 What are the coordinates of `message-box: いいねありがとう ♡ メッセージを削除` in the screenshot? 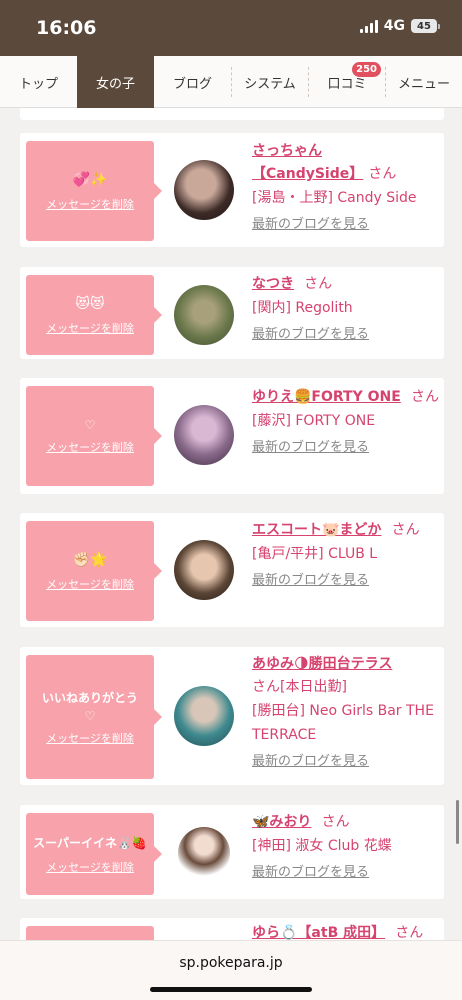 It's located at (94, 717).